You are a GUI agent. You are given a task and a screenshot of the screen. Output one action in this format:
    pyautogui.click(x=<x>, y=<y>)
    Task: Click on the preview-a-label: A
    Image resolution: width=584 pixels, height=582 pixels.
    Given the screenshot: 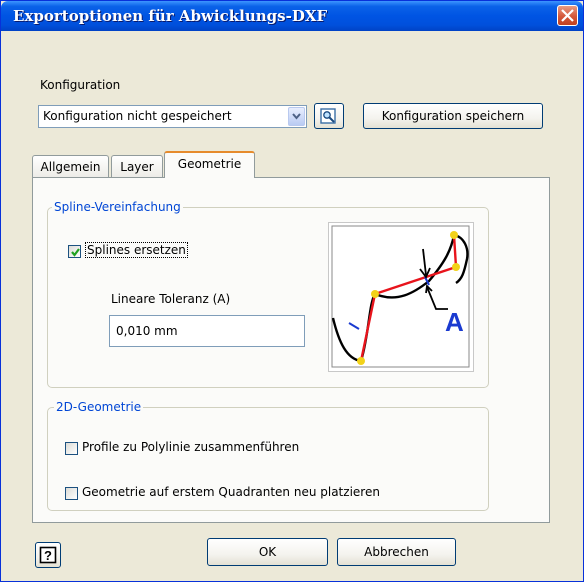 What is the action you would take?
    pyautogui.click(x=454, y=322)
    